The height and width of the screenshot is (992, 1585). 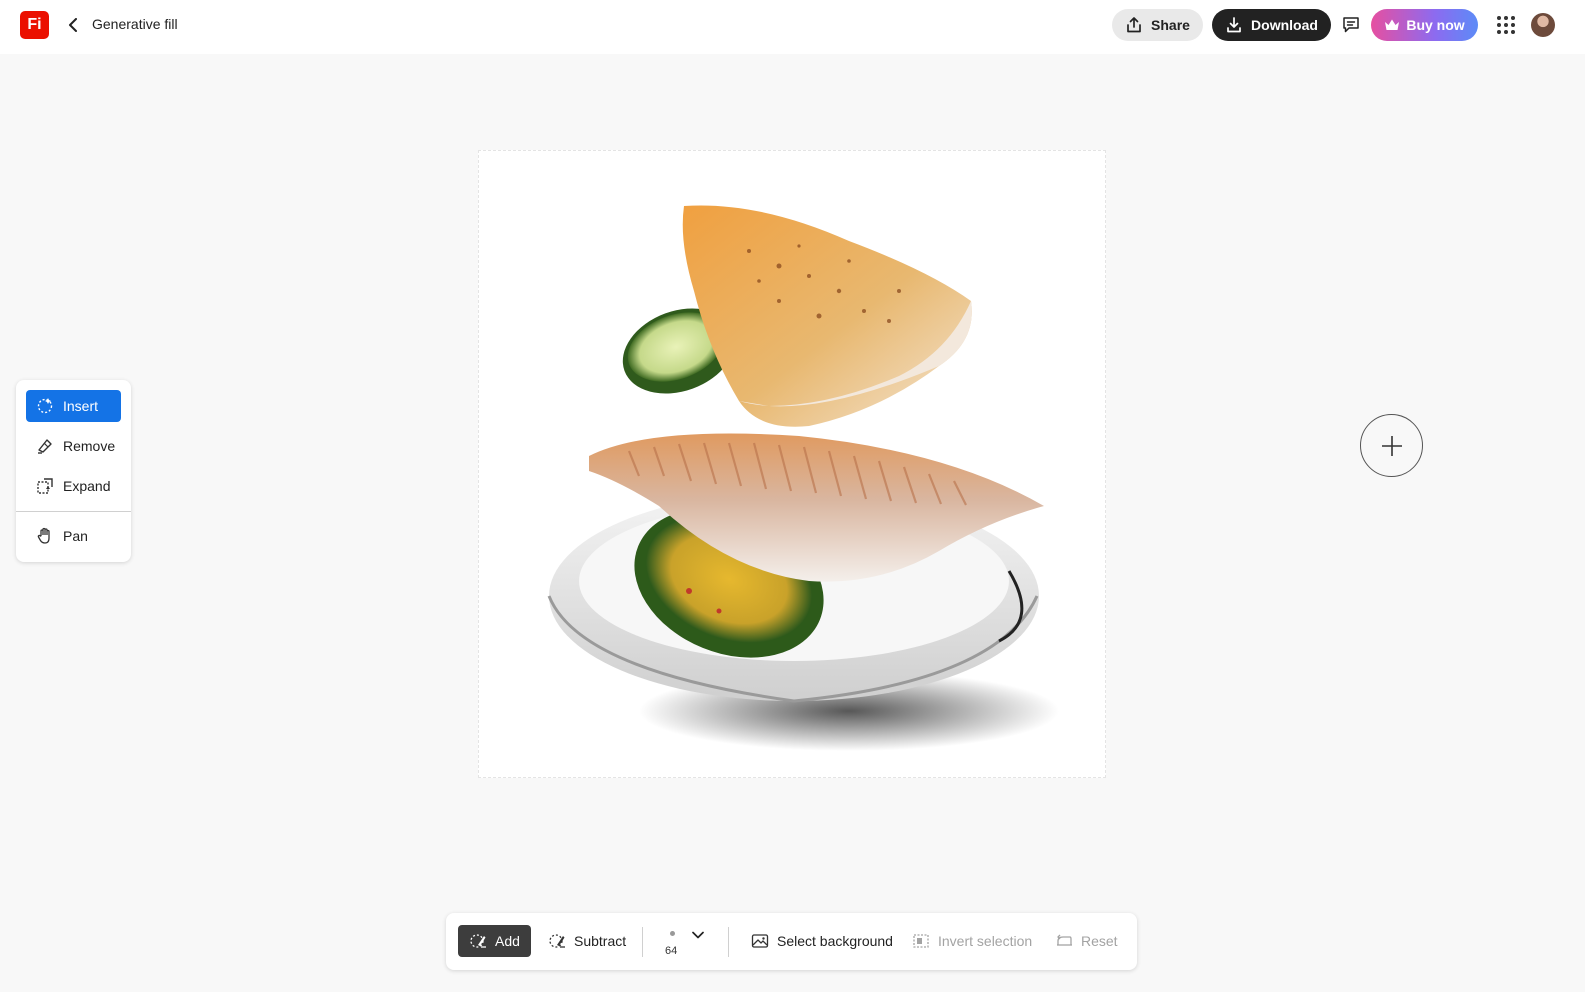 I want to click on brush-add-icon, so click(x=478, y=941).